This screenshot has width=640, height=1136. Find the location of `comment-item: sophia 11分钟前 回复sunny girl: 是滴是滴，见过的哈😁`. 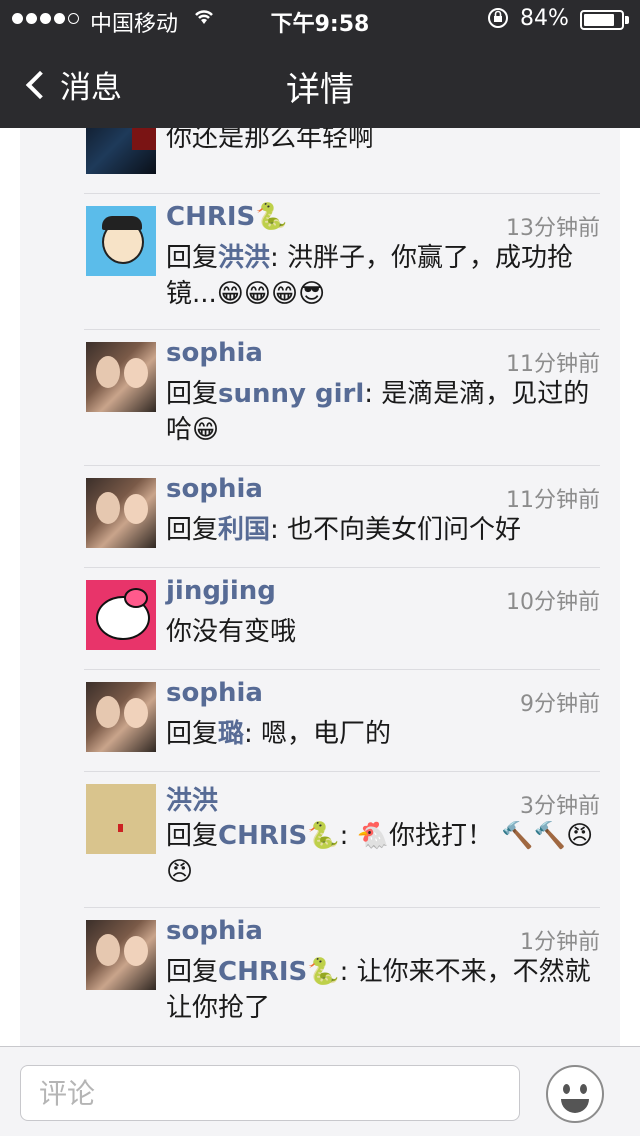

comment-item: sophia 11分钟前 回复sunny girl: 是滴是滴，见过的哈😁 is located at coordinates (320, 398).